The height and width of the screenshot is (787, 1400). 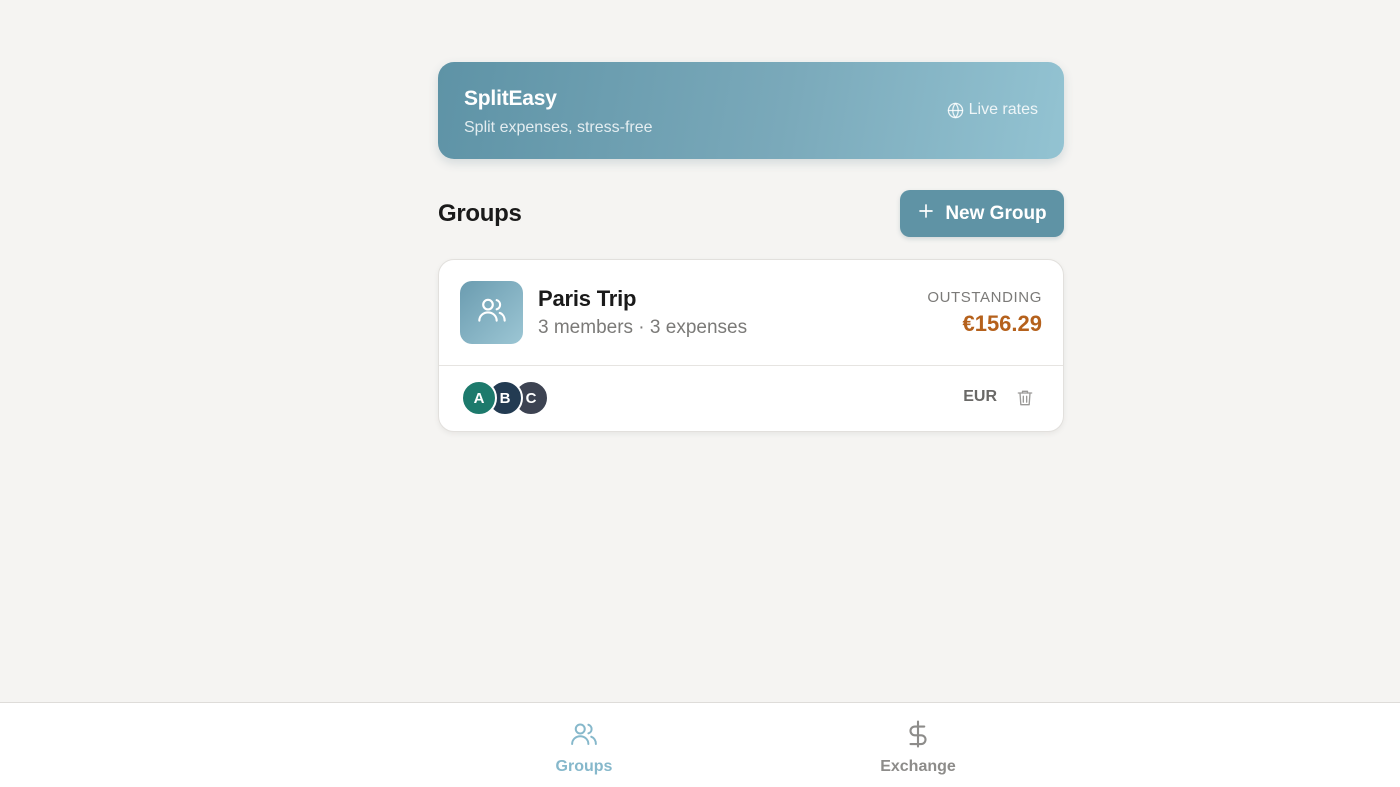 What do you see at coordinates (479, 398) in the screenshot?
I see `member-avatar: A` at bounding box center [479, 398].